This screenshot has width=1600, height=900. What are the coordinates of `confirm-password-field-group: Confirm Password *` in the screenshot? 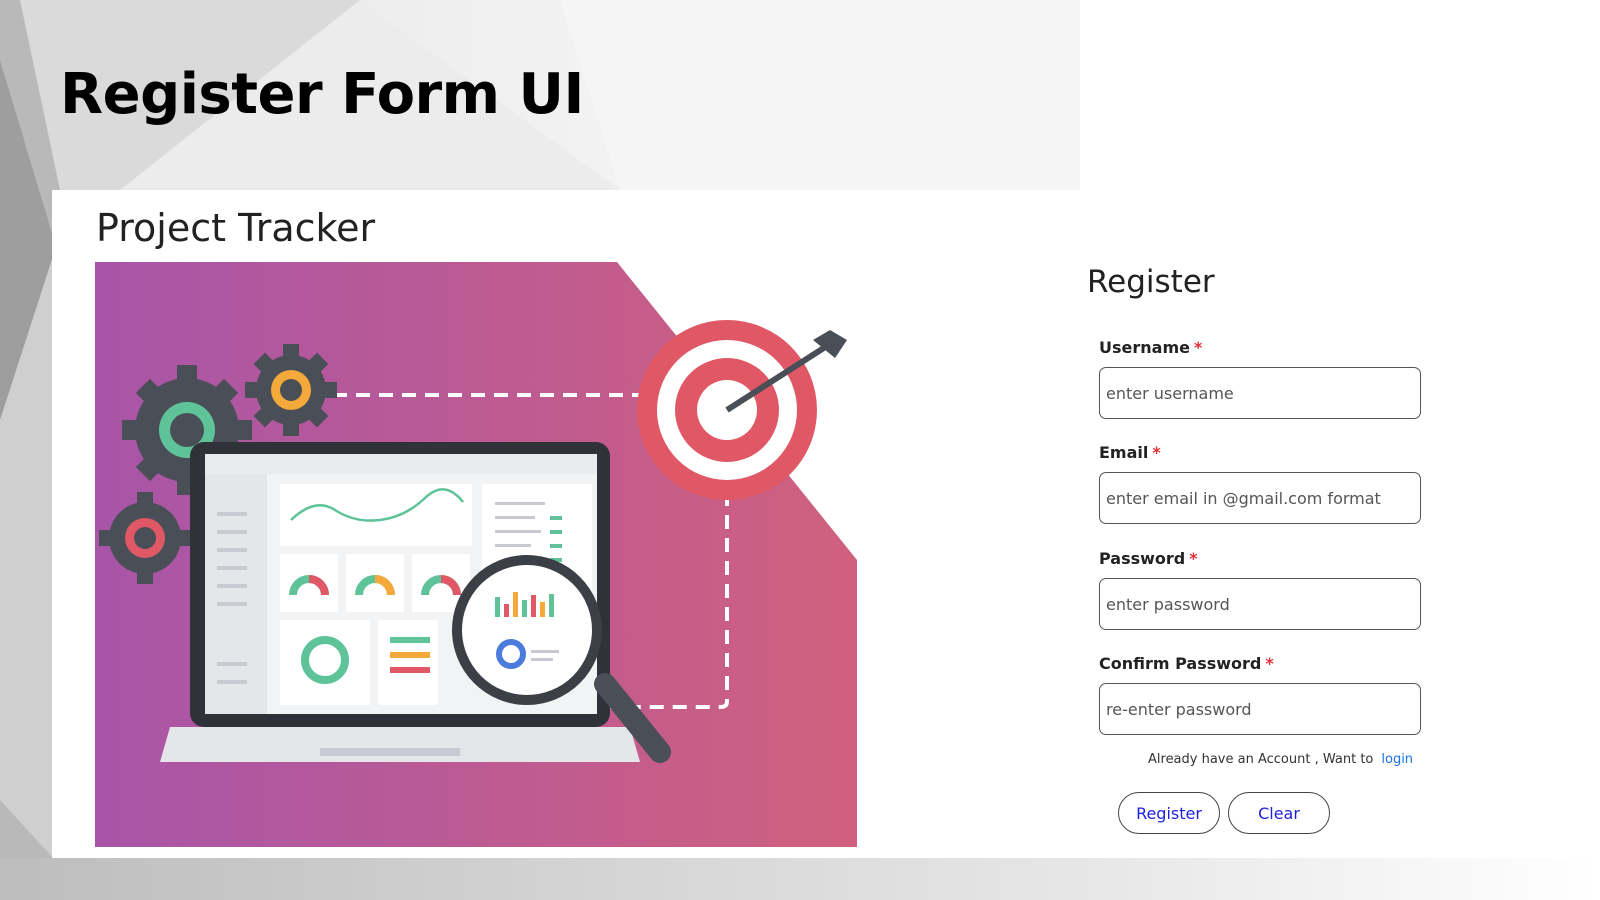 It's located at (1260, 694).